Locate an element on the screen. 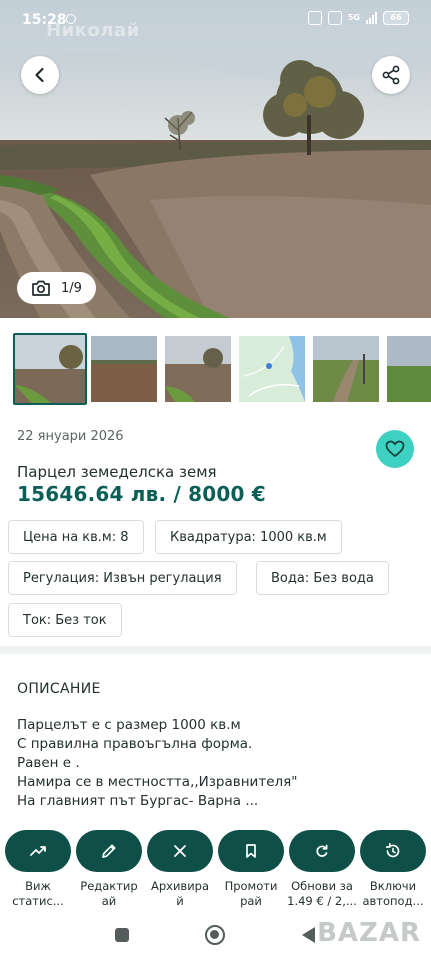  listing-price: 15646.64 лв. / 8000 € is located at coordinates (141, 494).